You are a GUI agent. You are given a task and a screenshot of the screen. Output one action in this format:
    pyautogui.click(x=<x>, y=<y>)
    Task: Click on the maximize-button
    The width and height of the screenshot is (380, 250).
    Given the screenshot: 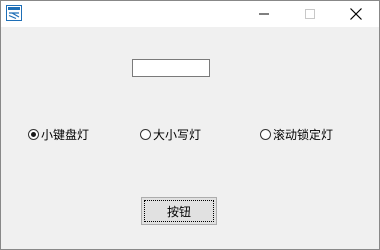 What is the action you would take?
    pyautogui.click(x=310, y=14)
    